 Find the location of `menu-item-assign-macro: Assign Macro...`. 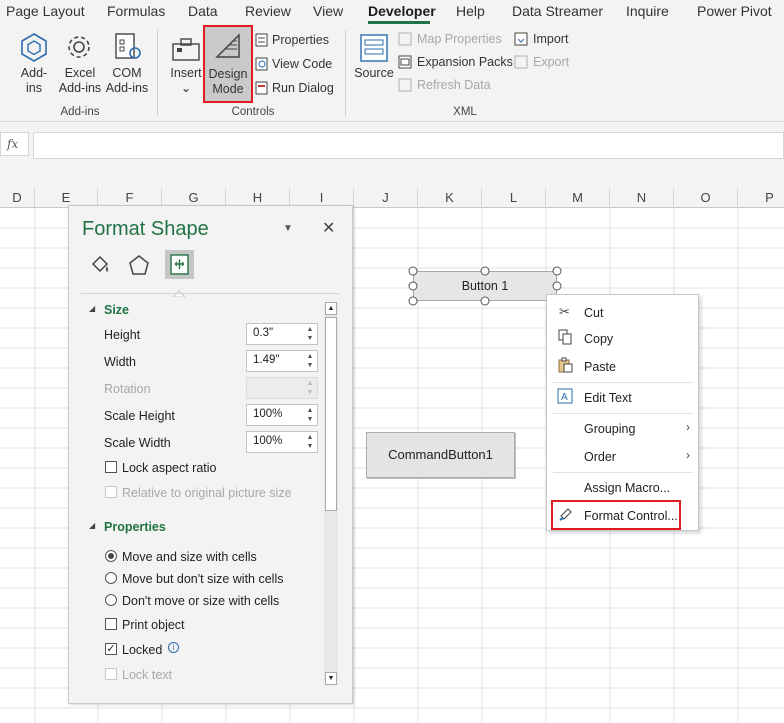

menu-item-assign-macro: Assign Macro... is located at coordinates (622, 487).